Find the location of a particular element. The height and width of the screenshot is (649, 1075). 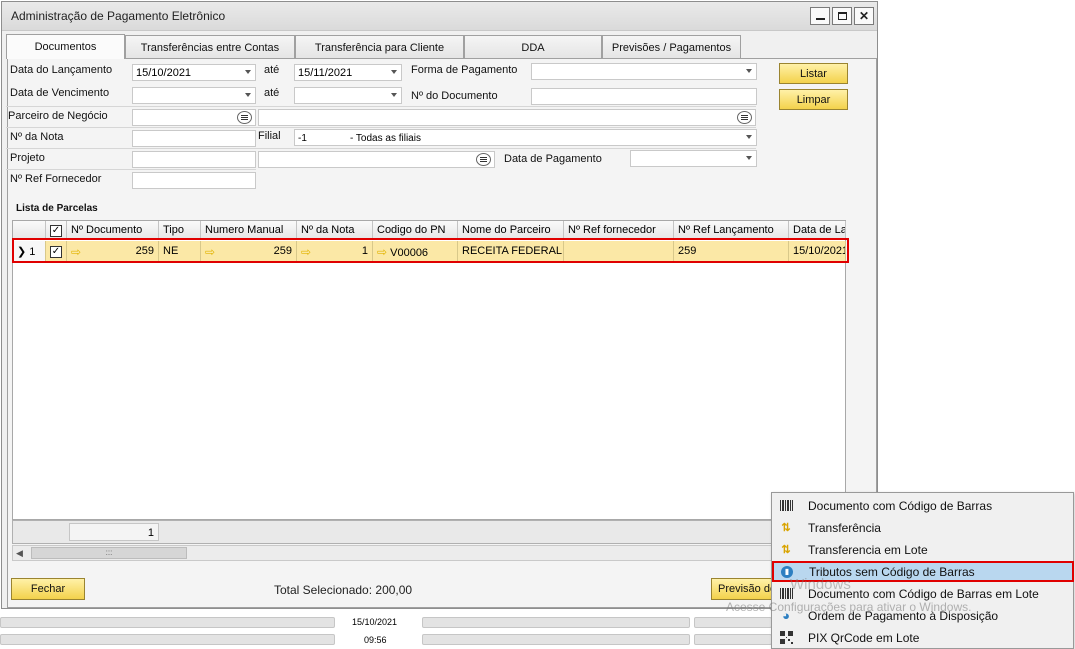

col-num-documento: Nº Documento is located at coordinates (113, 230).